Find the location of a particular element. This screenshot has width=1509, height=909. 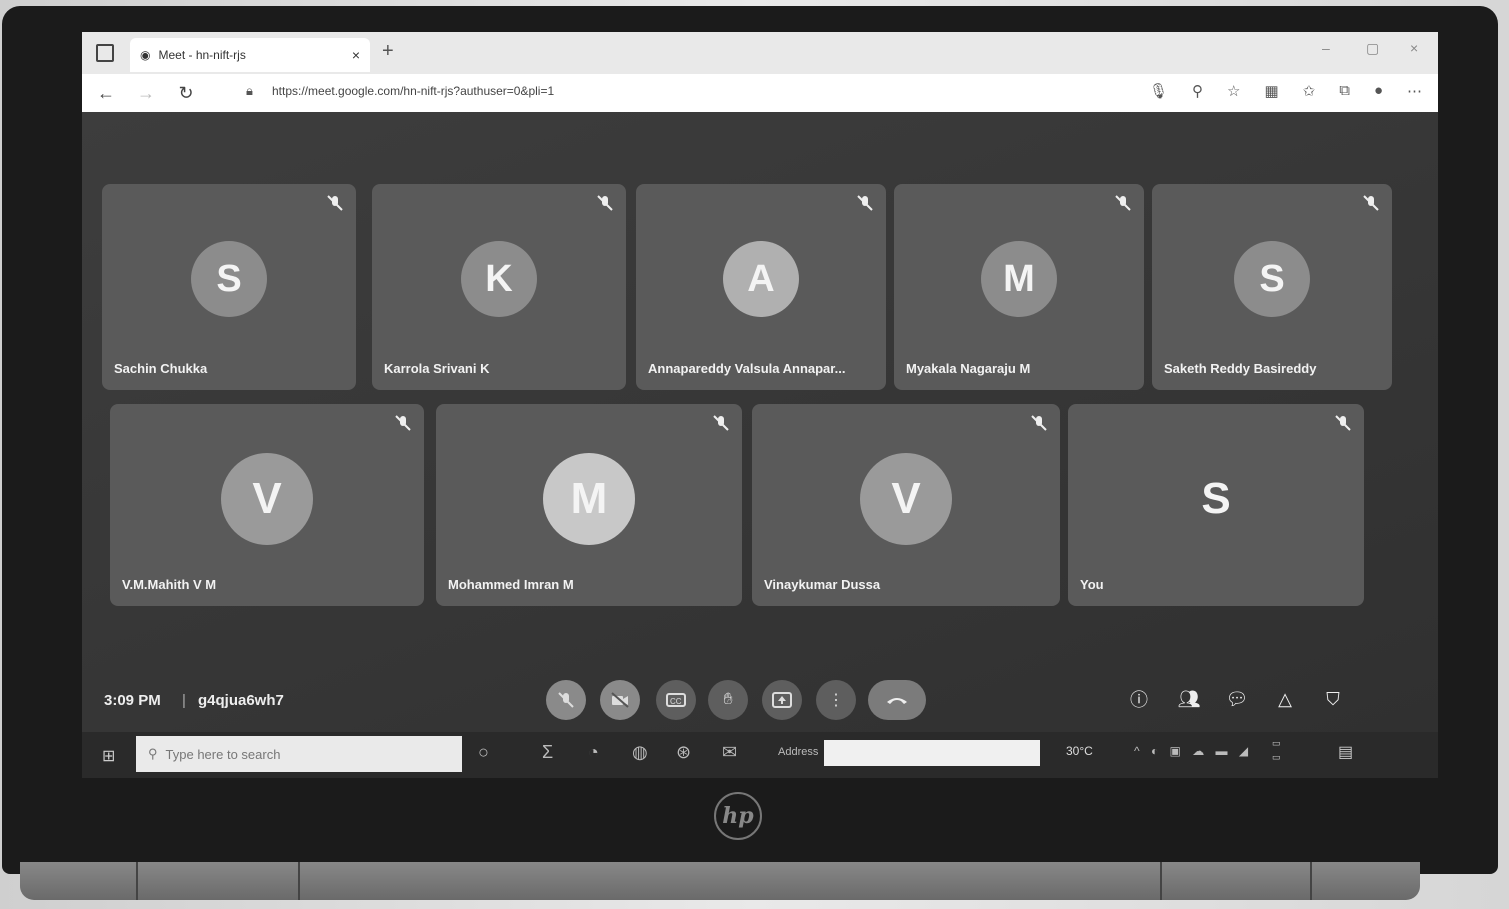

activities-button: △ is located at coordinates (1285, 699).